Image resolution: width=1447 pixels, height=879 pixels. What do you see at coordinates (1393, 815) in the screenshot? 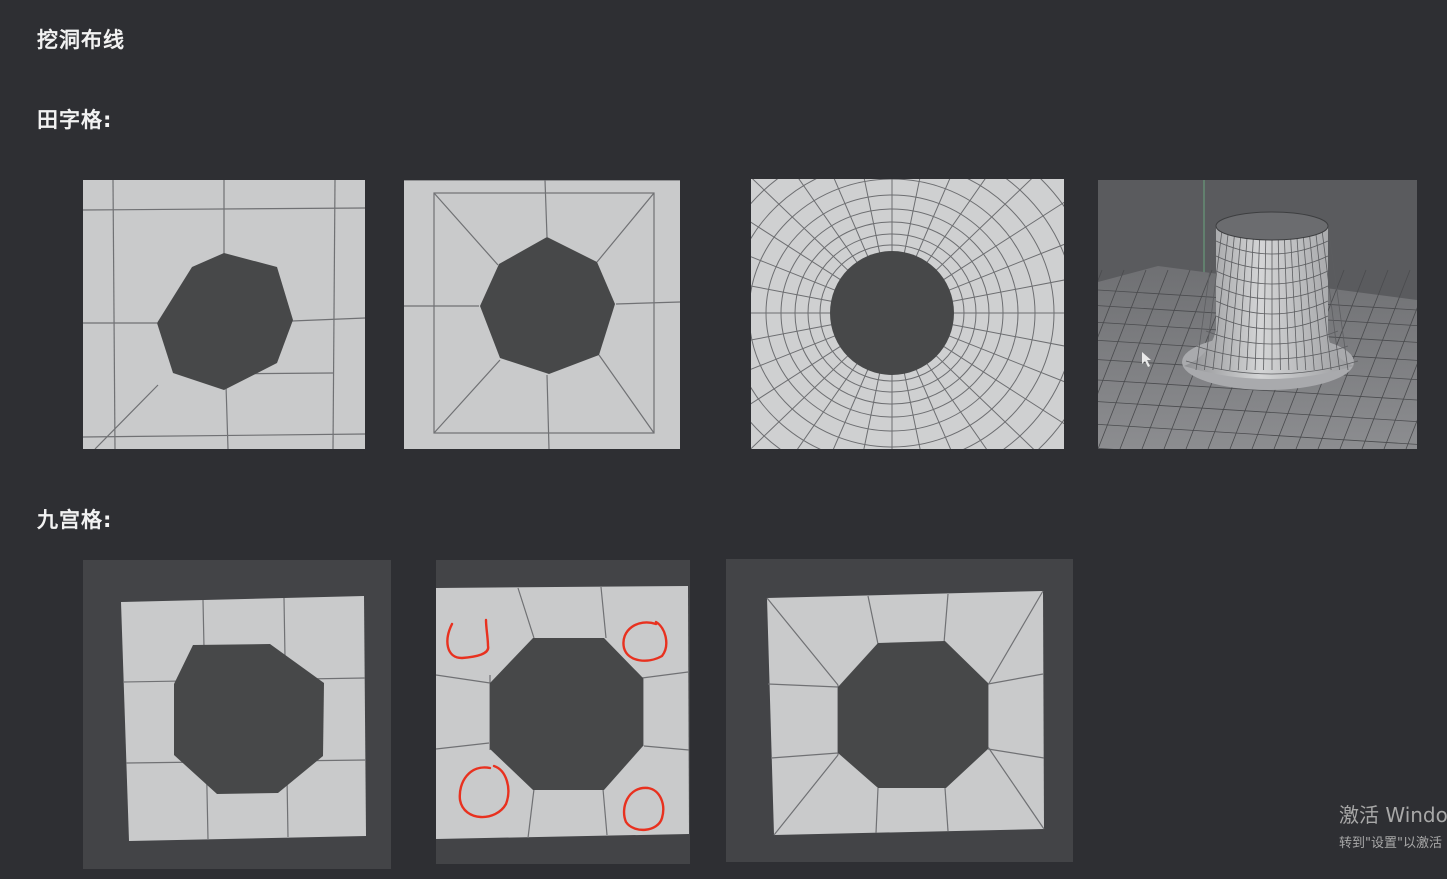
I see `watermark-line-1: 激活 Windo` at bounding box center [1393, 815].